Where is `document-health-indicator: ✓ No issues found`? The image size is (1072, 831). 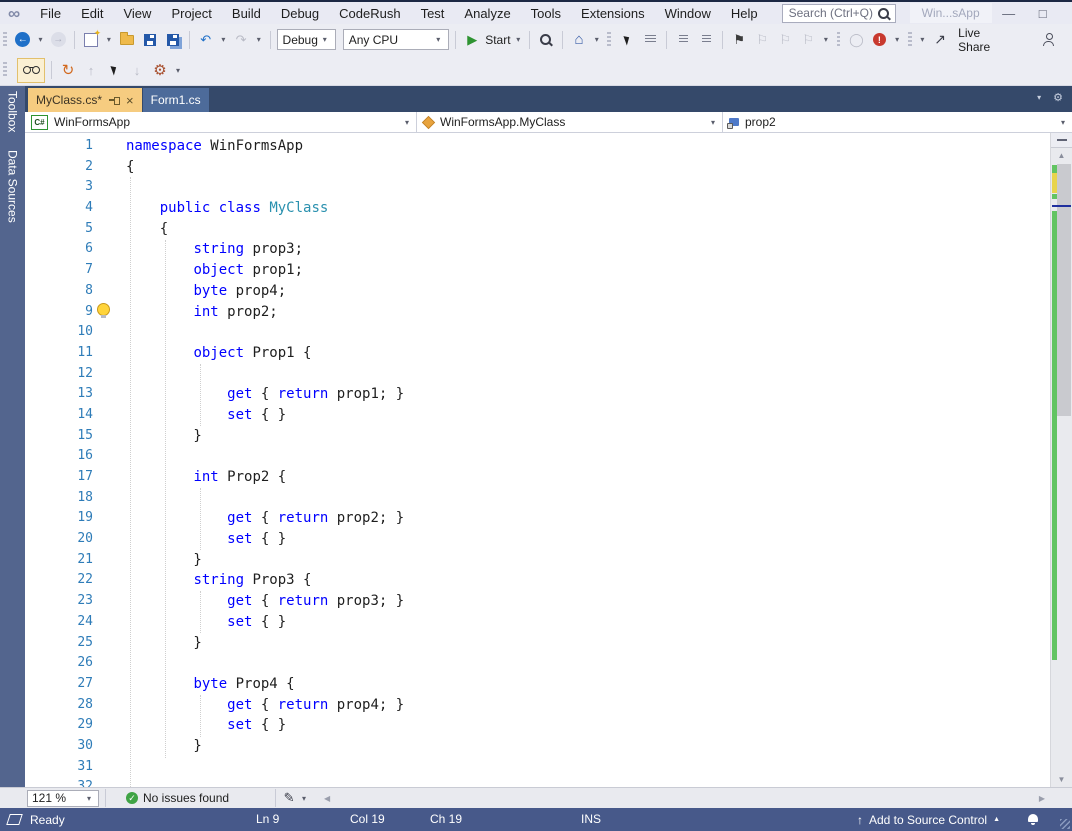 document-health-indicator: ✓ No issues found is located at coordinates (177, 798).